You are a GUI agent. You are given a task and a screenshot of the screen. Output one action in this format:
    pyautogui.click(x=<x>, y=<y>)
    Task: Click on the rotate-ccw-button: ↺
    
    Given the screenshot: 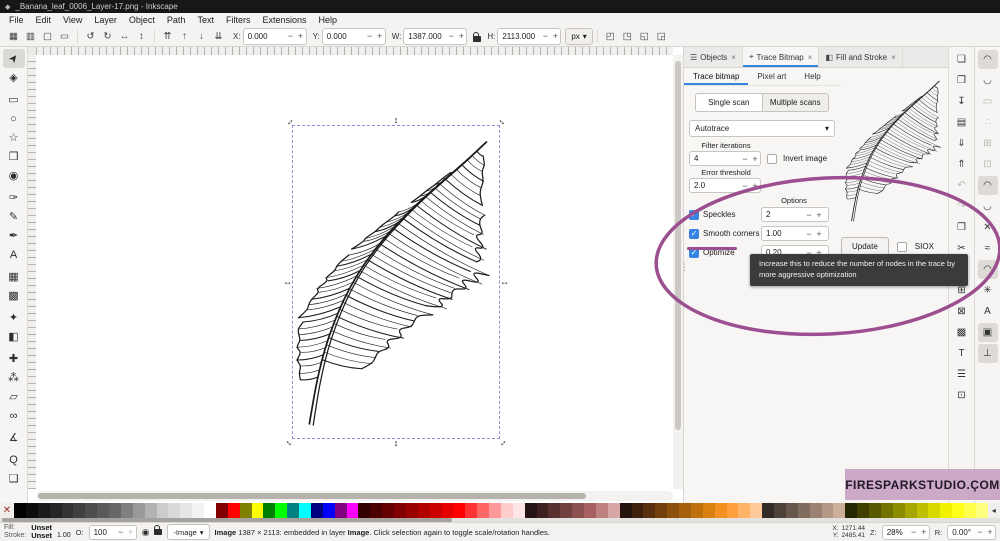 What is the action you would take?
    pyautogui.click(x=90, y=36)
    